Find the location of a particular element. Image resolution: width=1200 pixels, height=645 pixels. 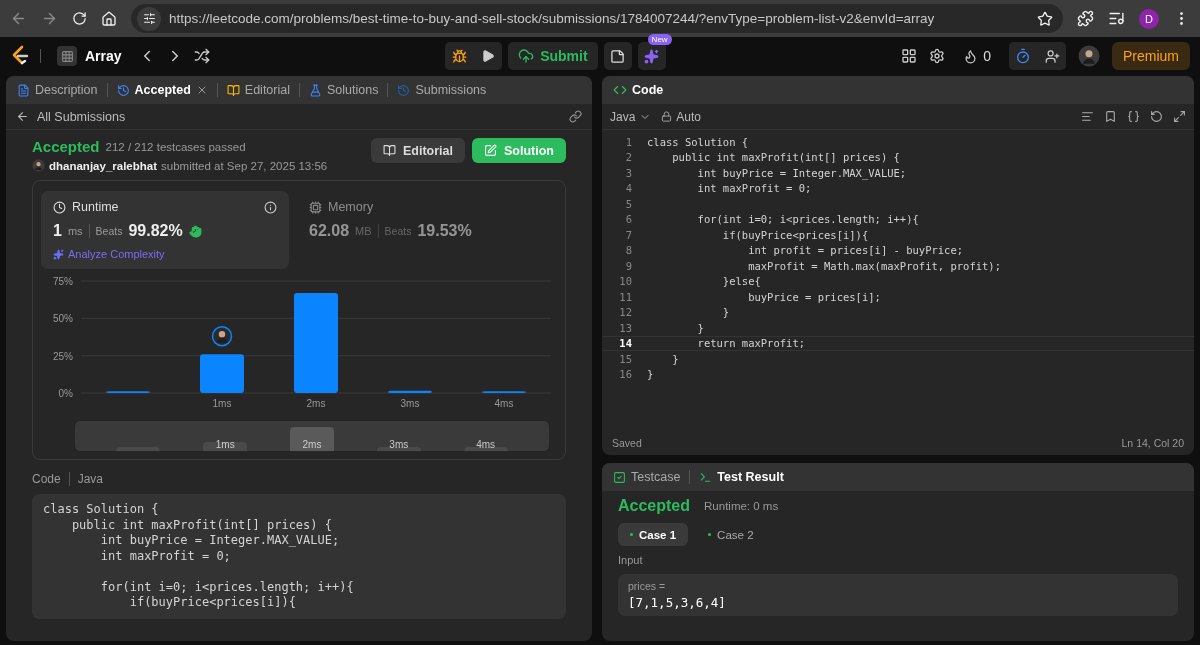

editorial-button: Editorial is located at coordinates (418, 150).